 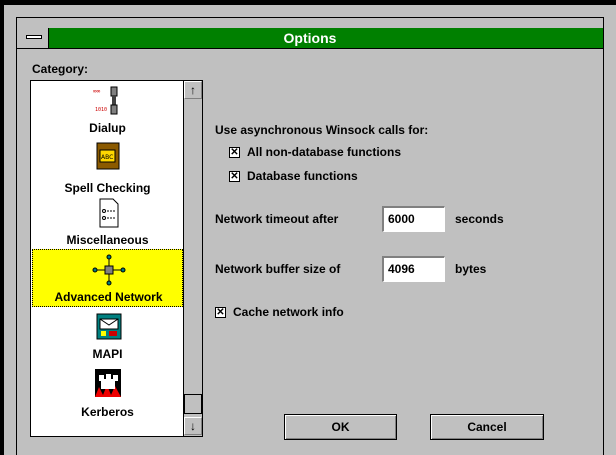 I want to click on scroll-thumb, so click(x=193, y=404).